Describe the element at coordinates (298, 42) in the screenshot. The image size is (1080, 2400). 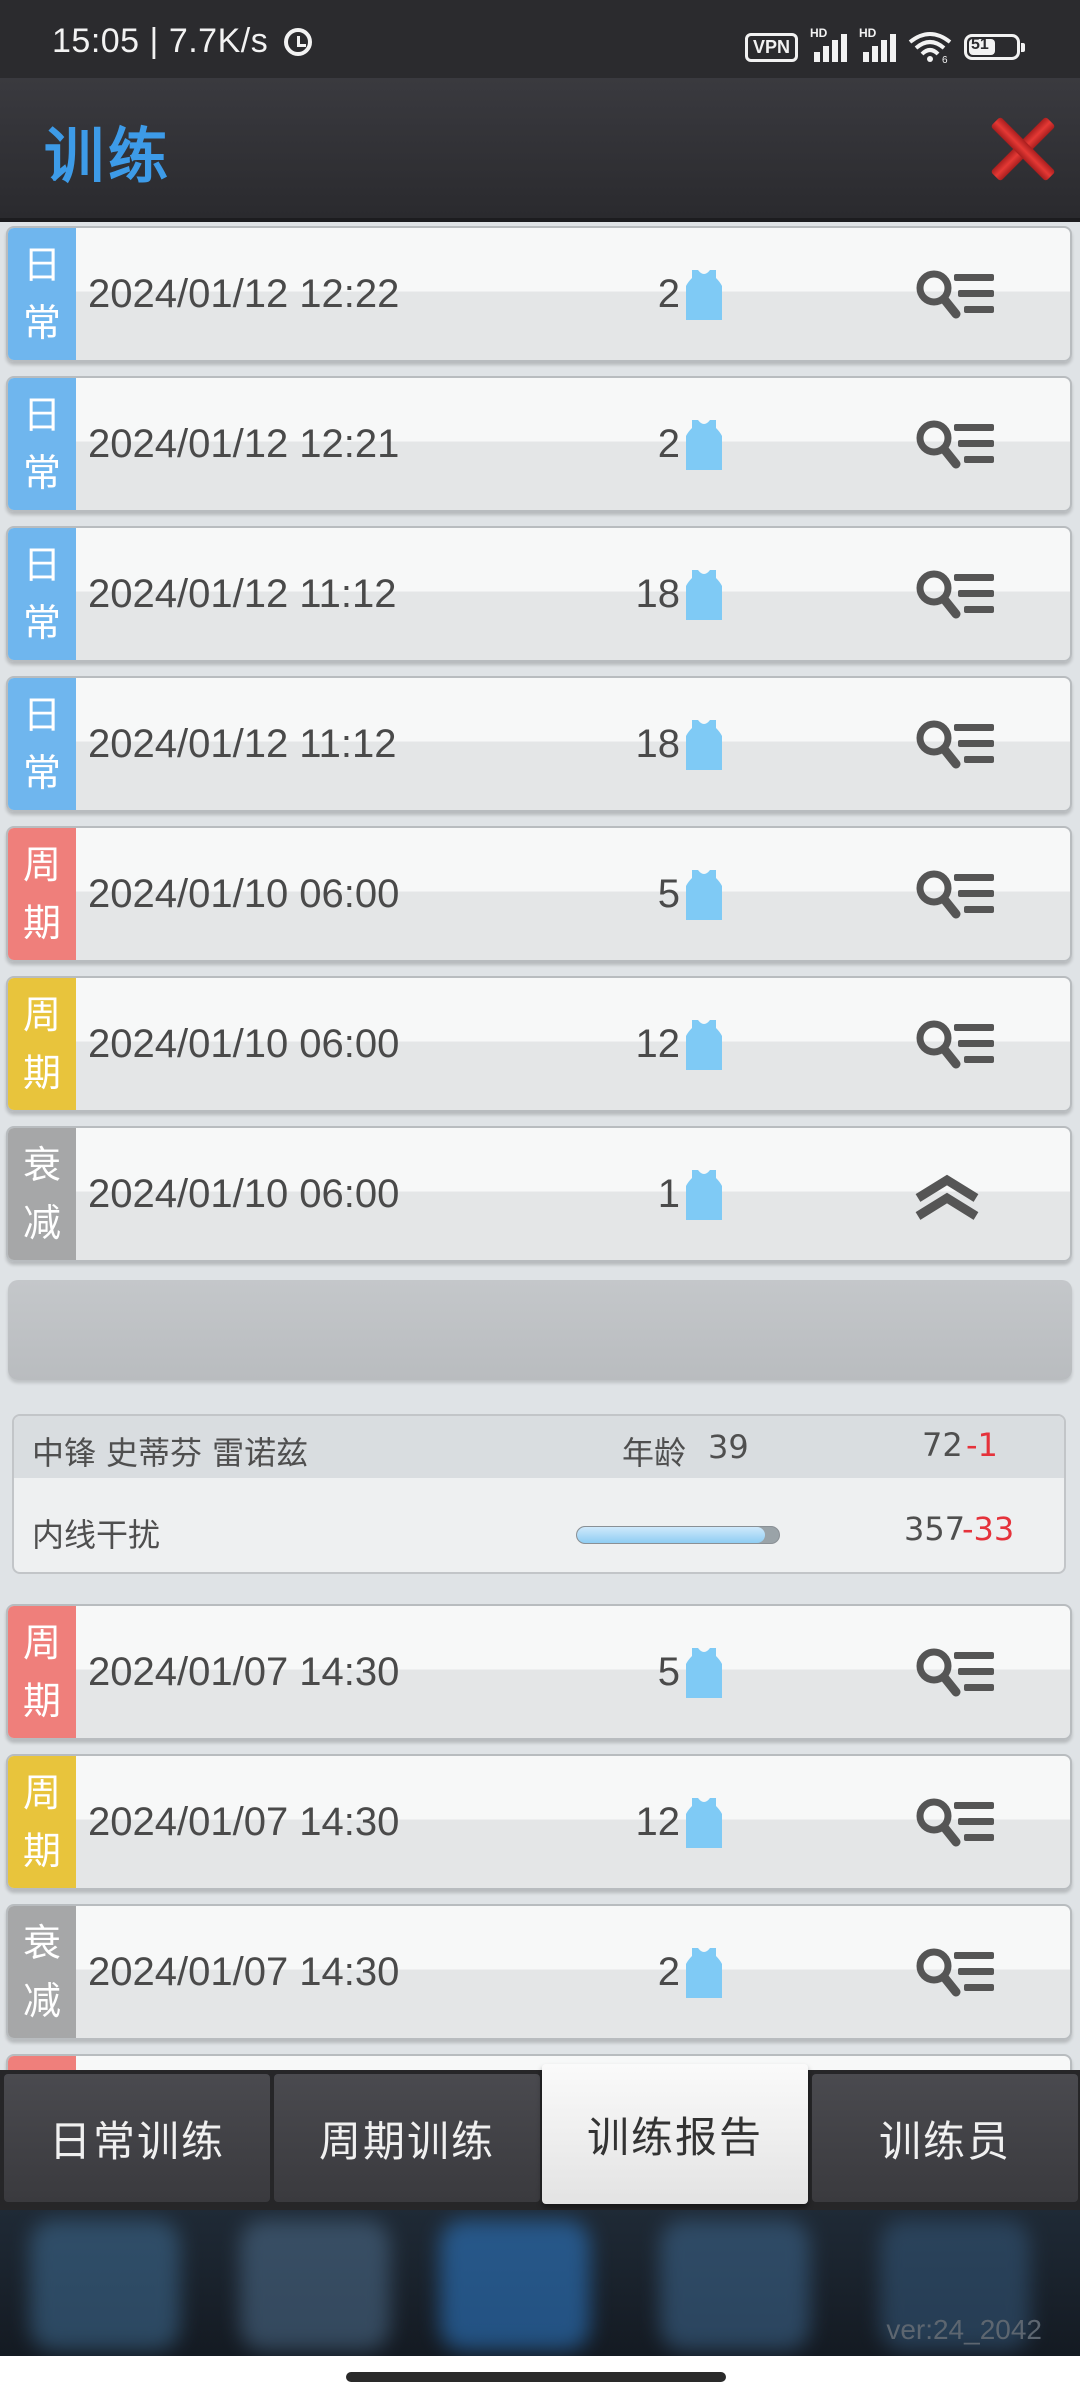
I see `alarm-icon` at that location.